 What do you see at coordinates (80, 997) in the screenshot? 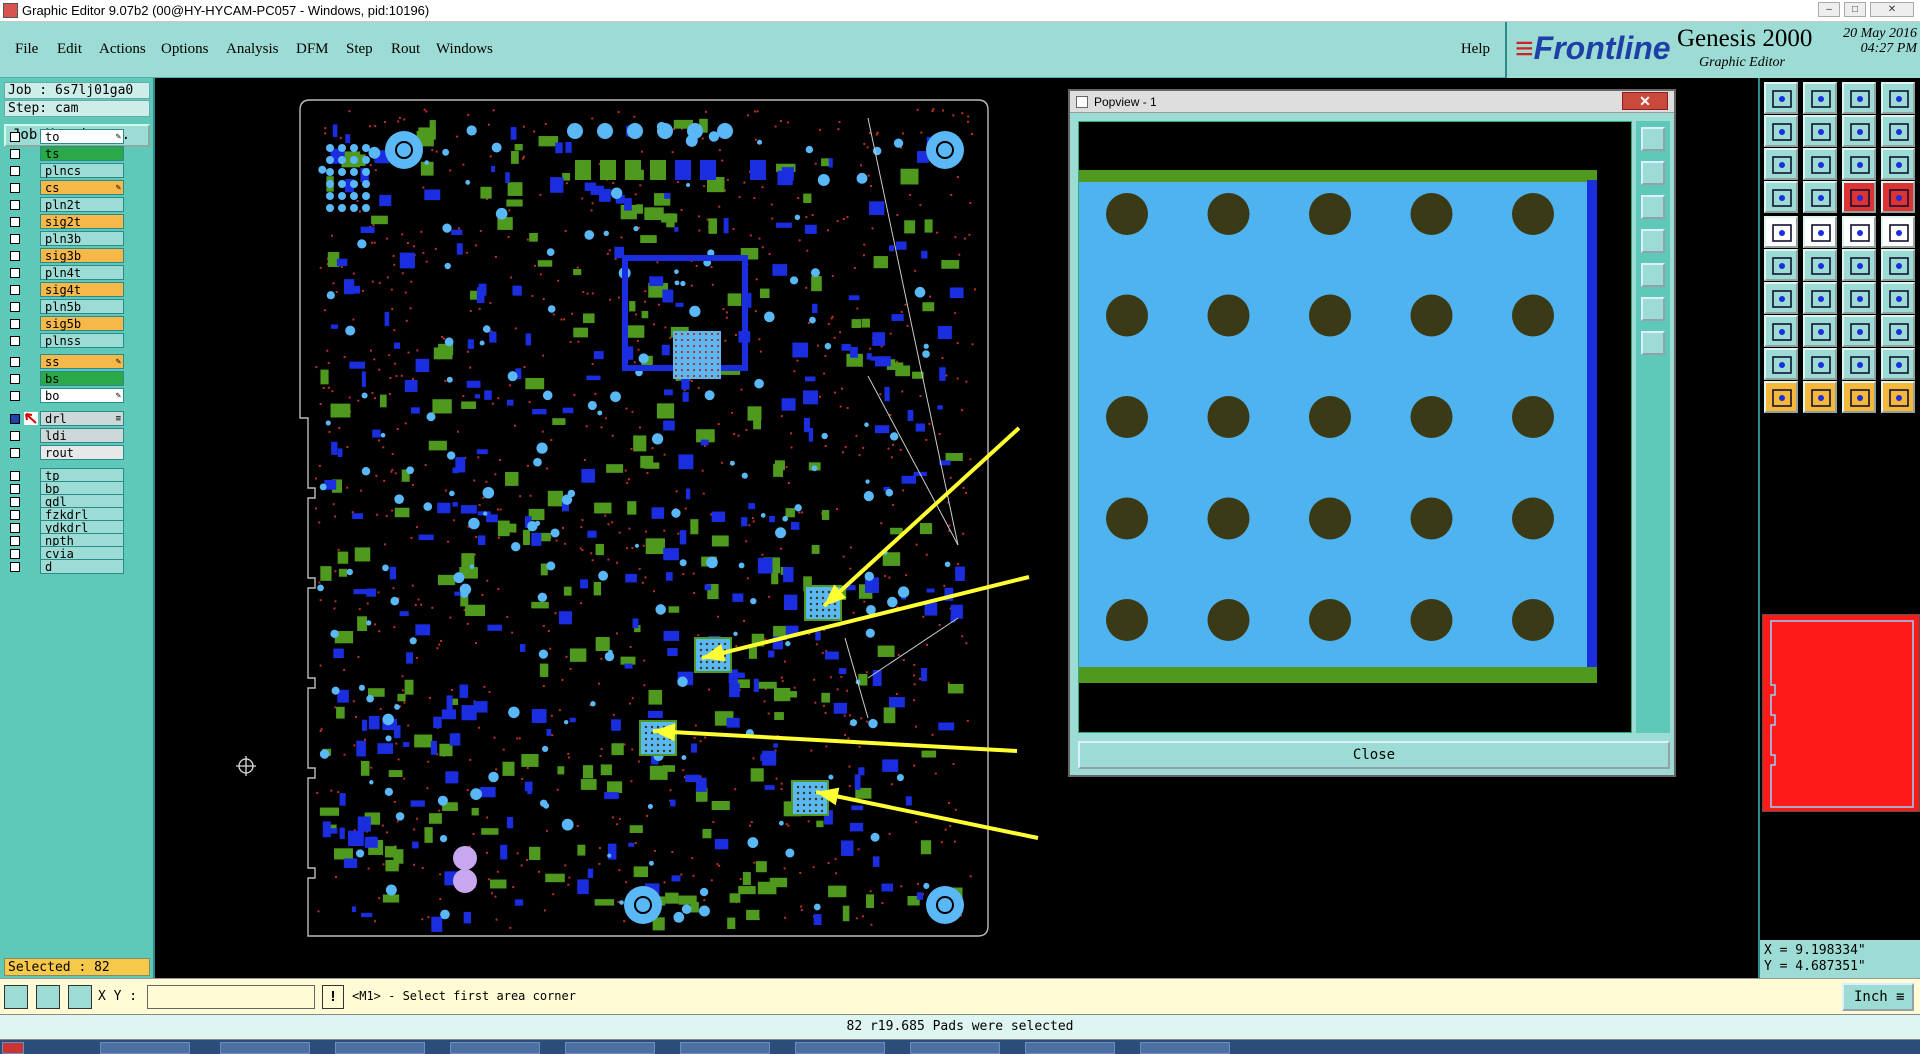
I see `grid-icon` at bounding box center [80, 997].